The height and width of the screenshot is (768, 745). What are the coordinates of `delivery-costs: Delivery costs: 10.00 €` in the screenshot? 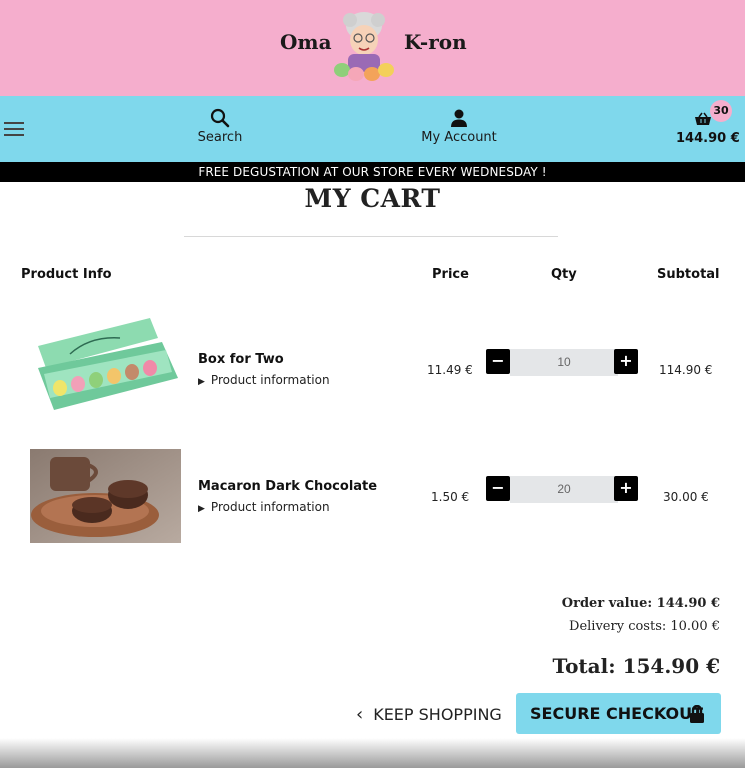 It's located at (644, 626).